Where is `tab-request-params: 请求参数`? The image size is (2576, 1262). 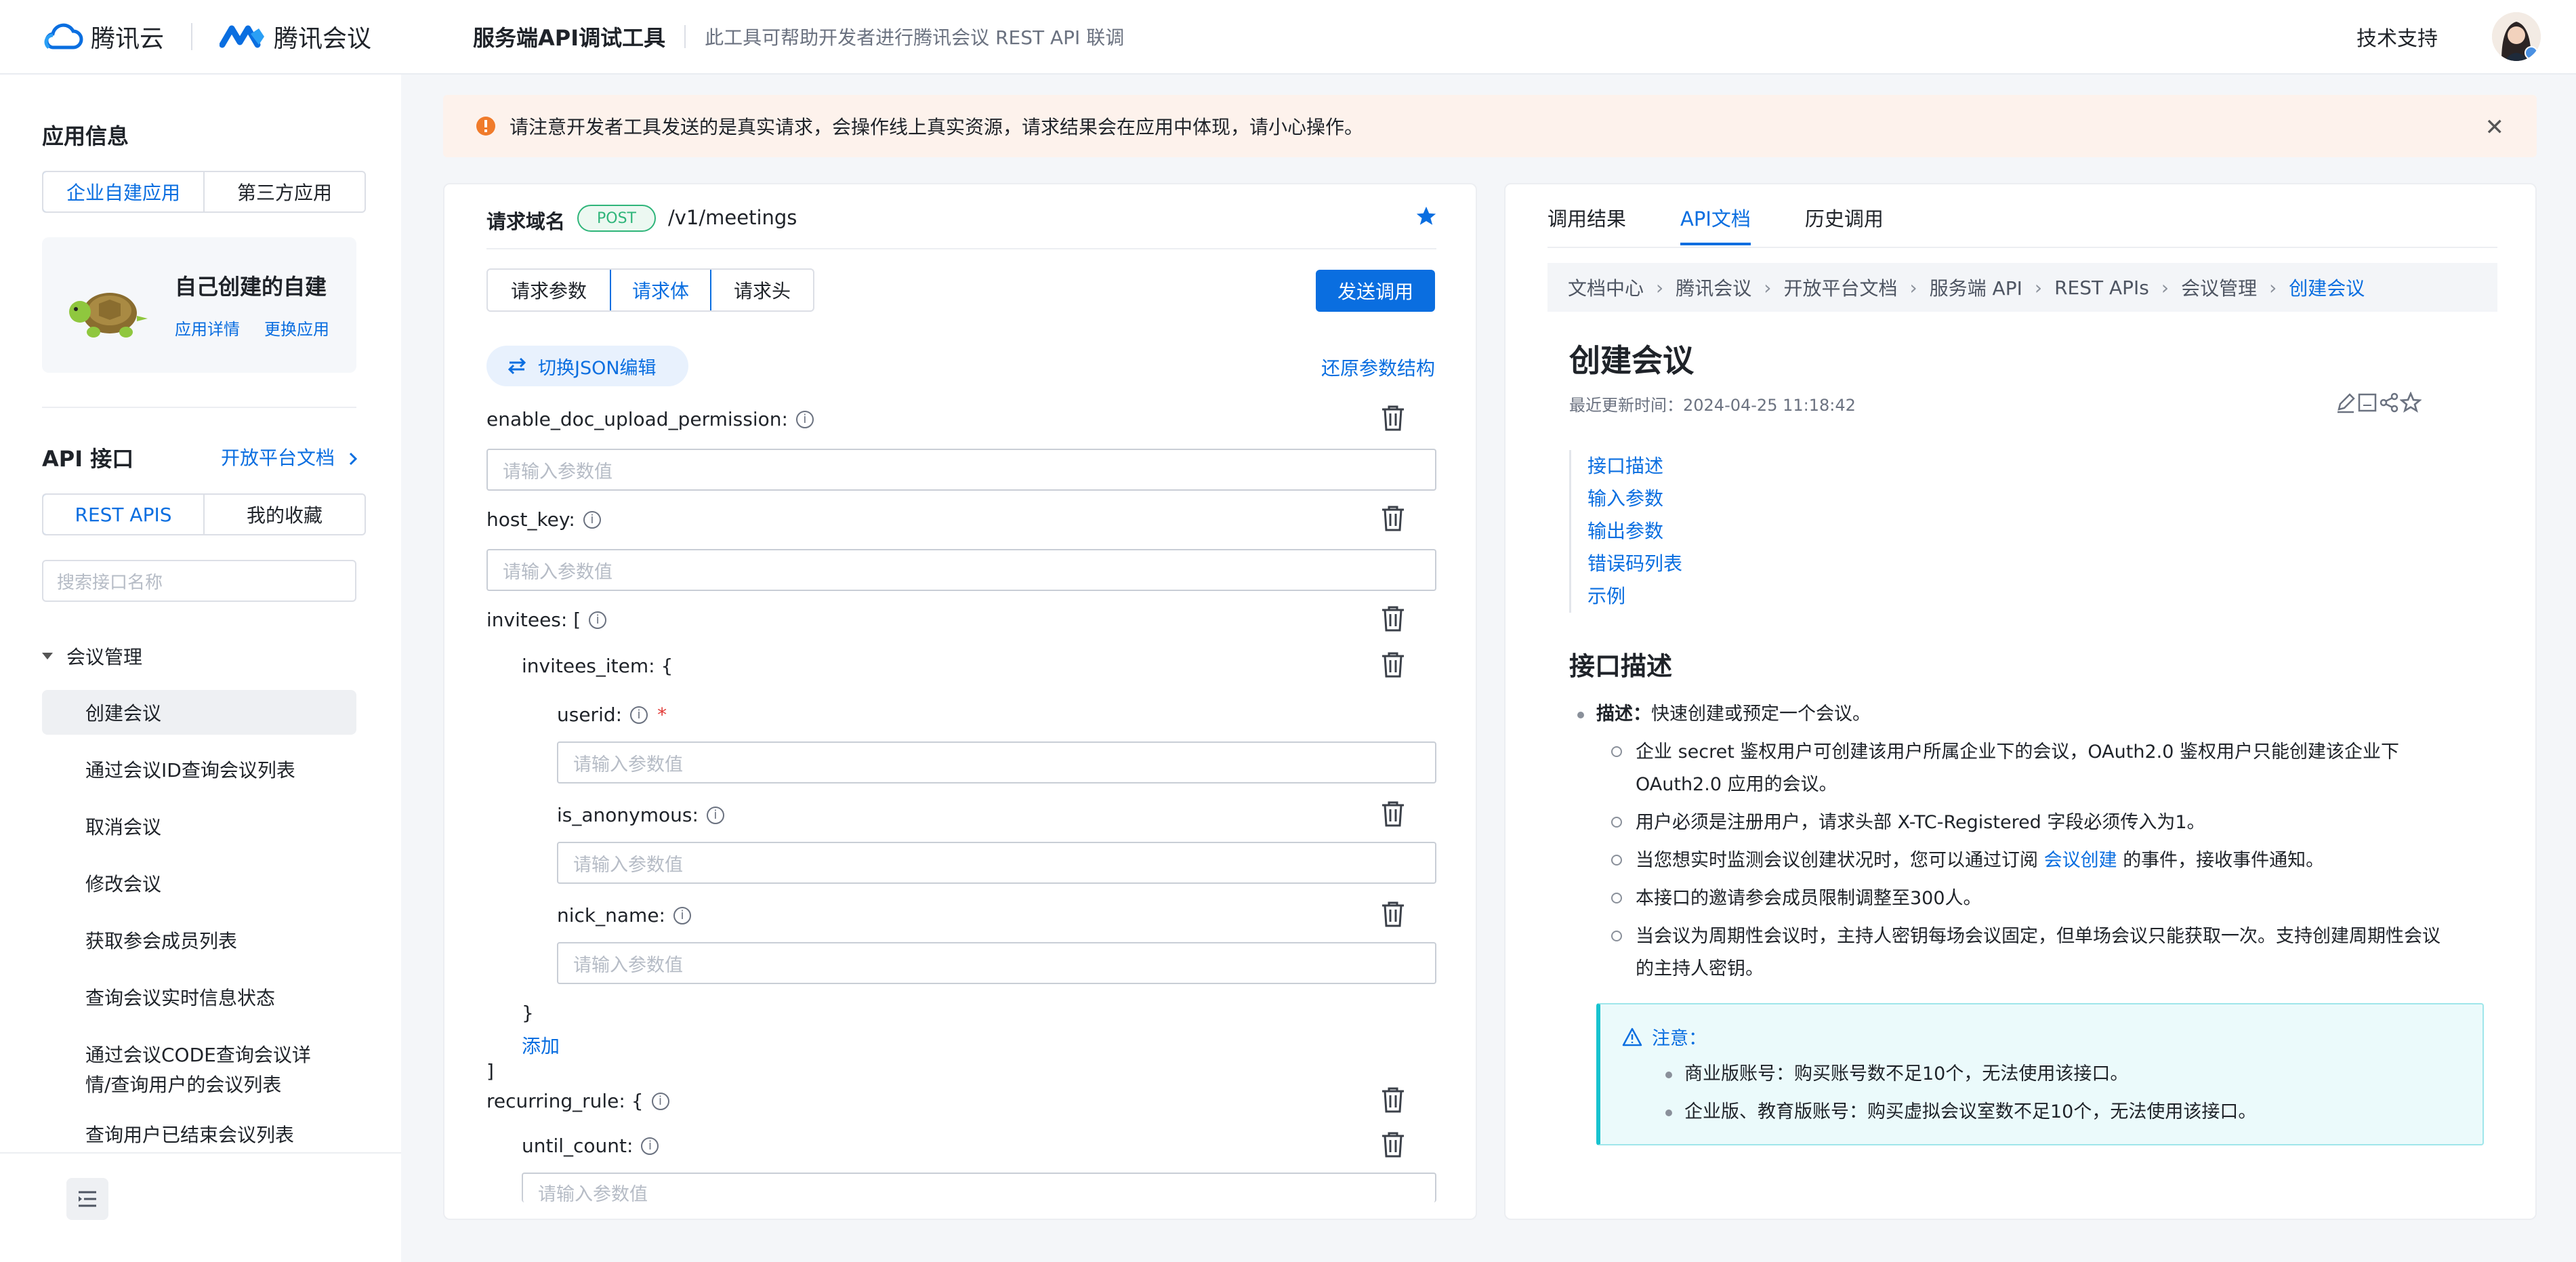
tab-request-params: 请求参数 is located at coordinates (549, 290).